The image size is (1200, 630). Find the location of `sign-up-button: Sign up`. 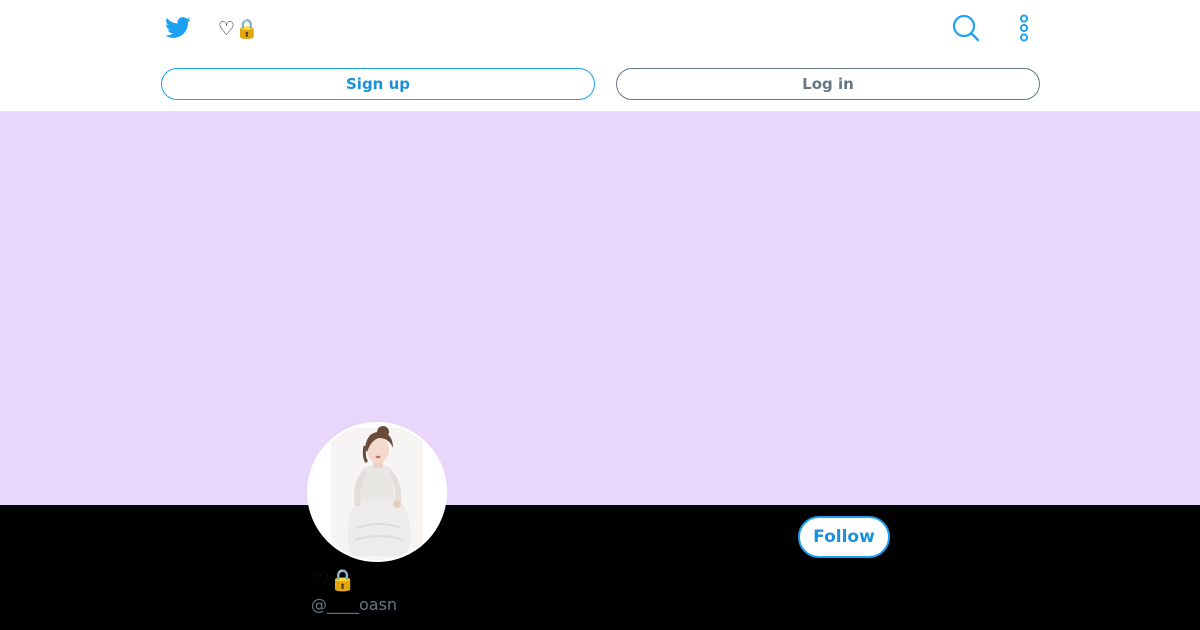

sign-up-button: Sign up is located at coordinates (378, 84).